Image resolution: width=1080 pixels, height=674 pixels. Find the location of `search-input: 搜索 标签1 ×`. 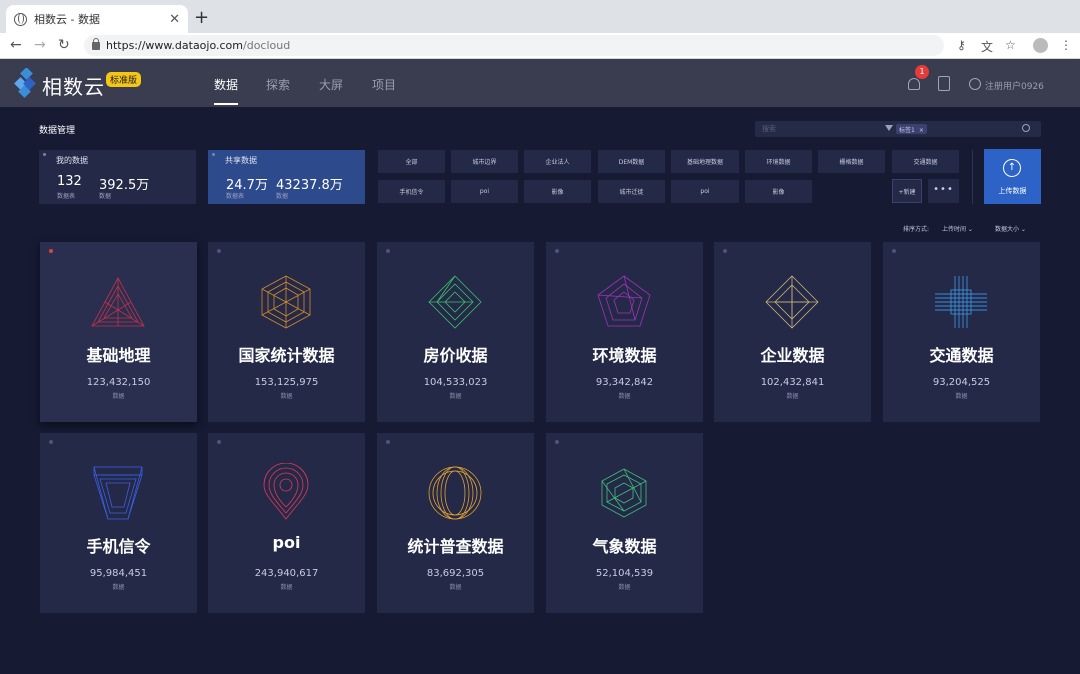

search-input: 搜索 标签1 × is located at coordinates (898, 129).